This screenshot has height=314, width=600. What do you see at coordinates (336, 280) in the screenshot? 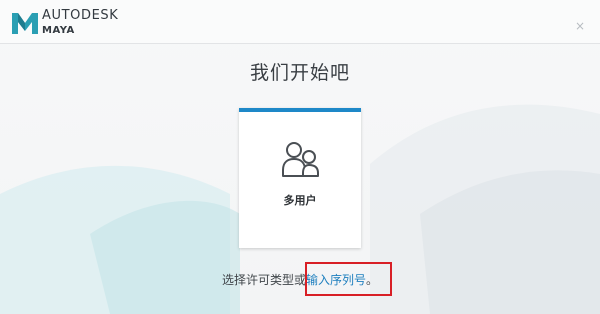
I see `enter-serial-number-link: 输入序列号` at bounding box center [336, 280].